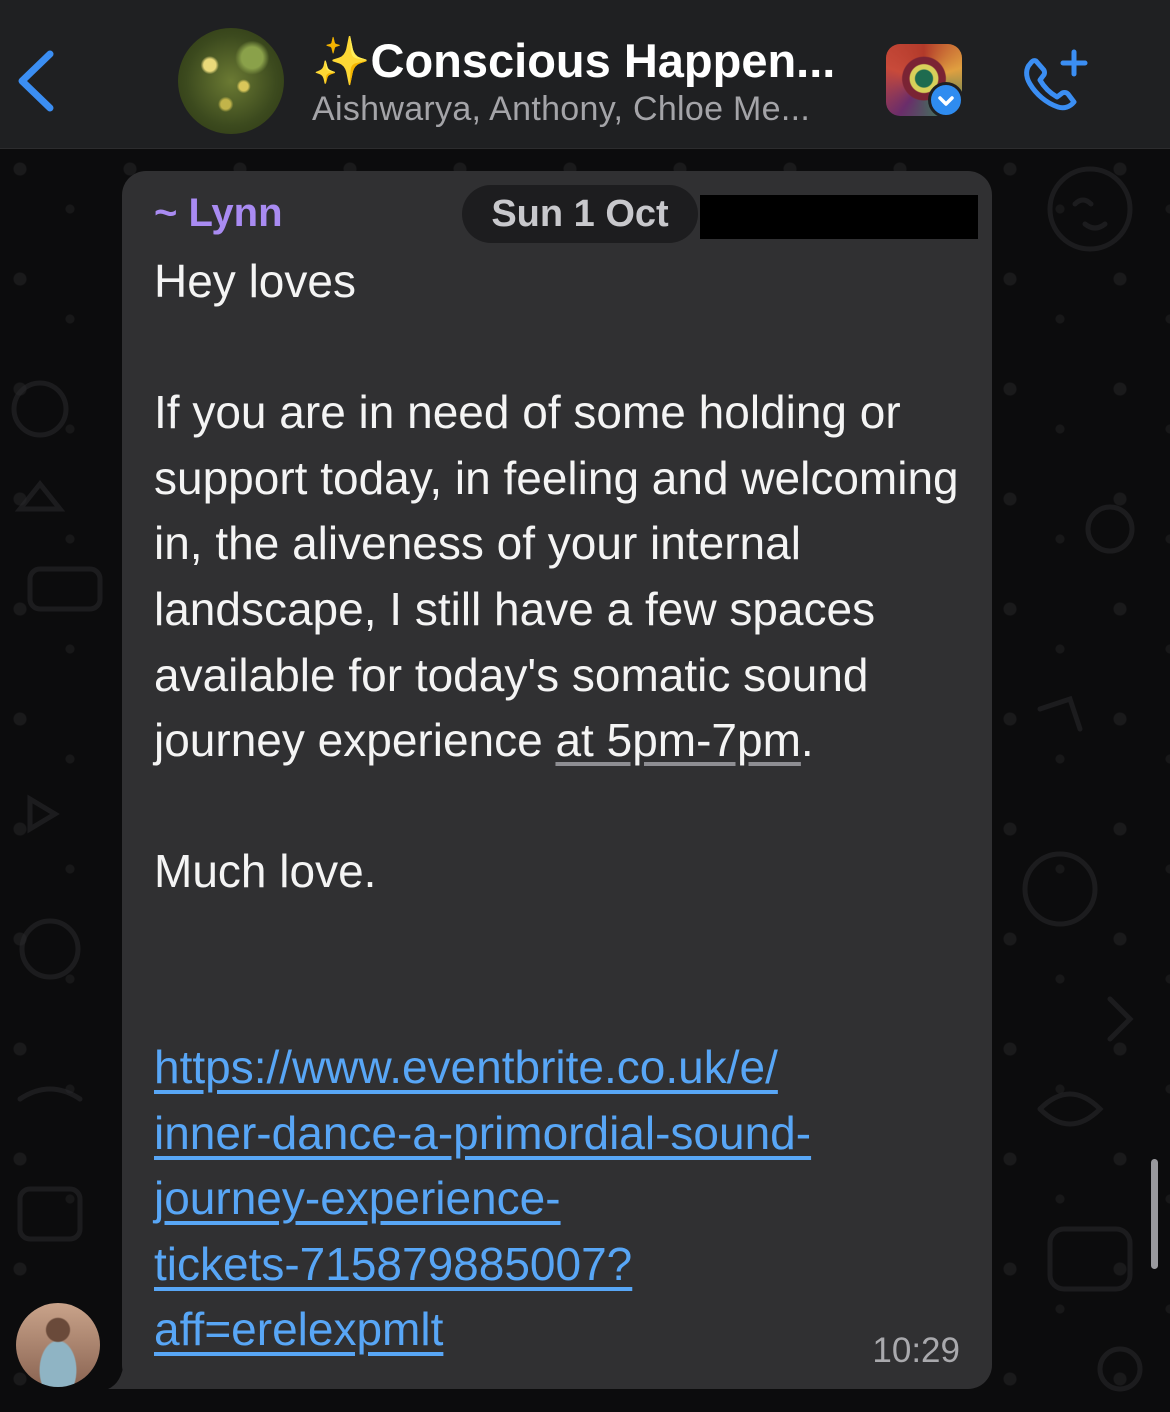  Describe the element at coordinates (580, 214) in the screenshot. I see `date-separator: Sun 1 Oct` at that location.